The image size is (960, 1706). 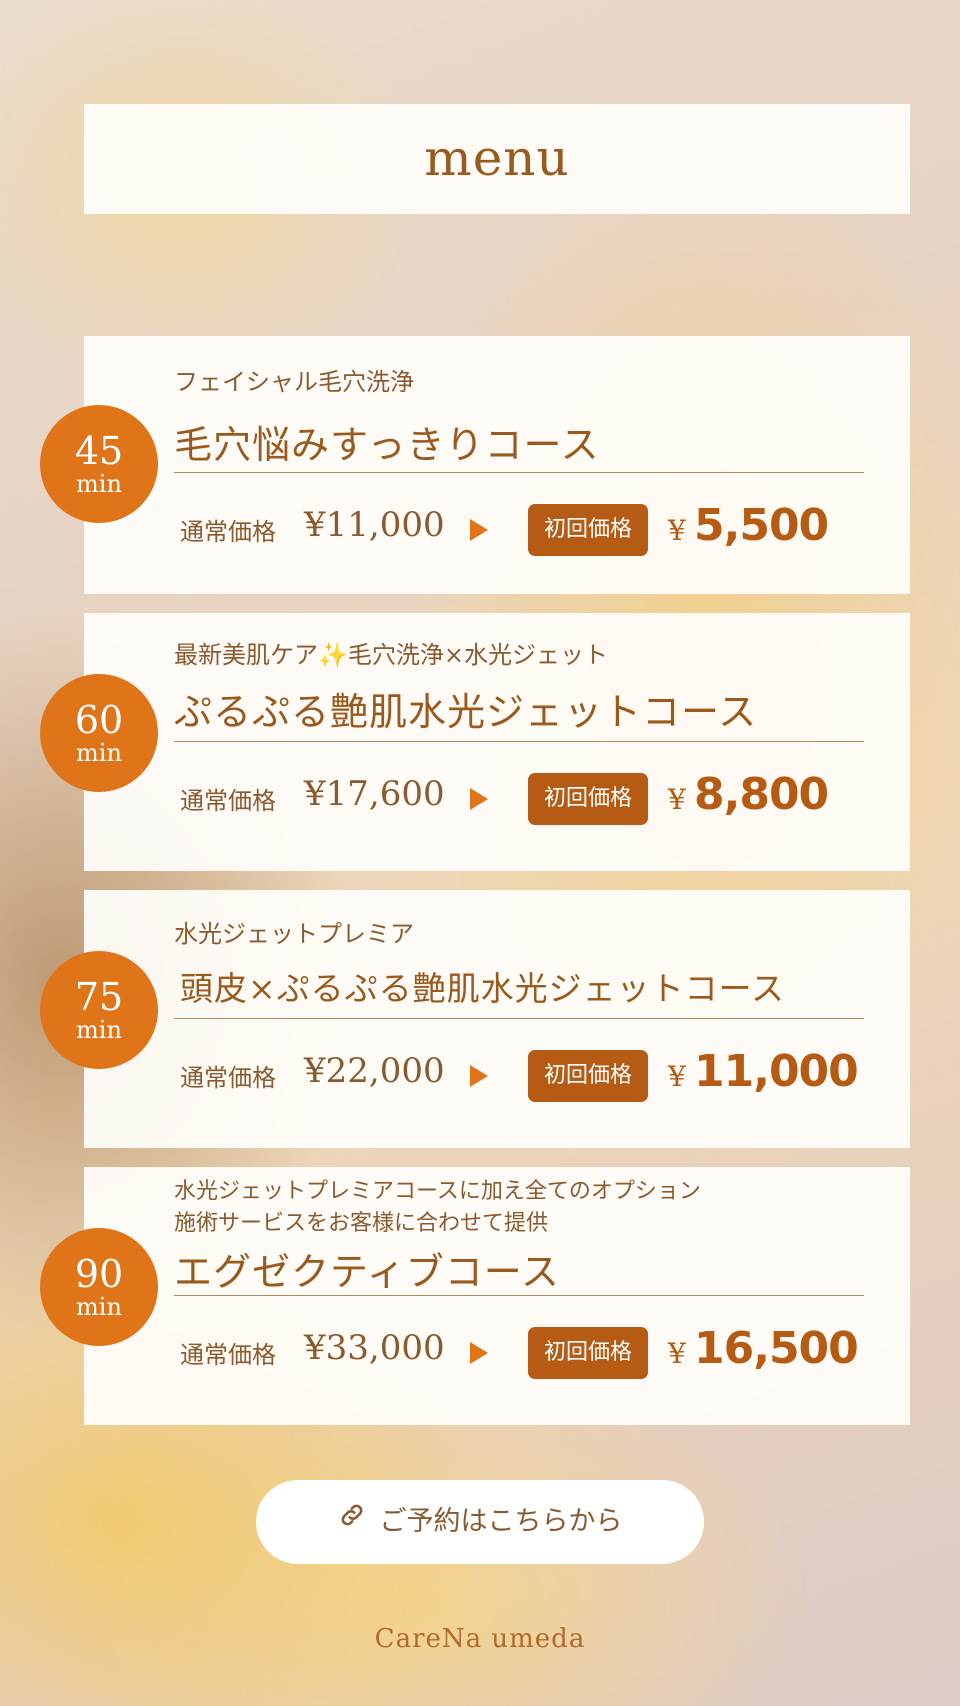 I want to click on course-subtitle: 水光ジェットプレミア, so click(x=294, y=934).